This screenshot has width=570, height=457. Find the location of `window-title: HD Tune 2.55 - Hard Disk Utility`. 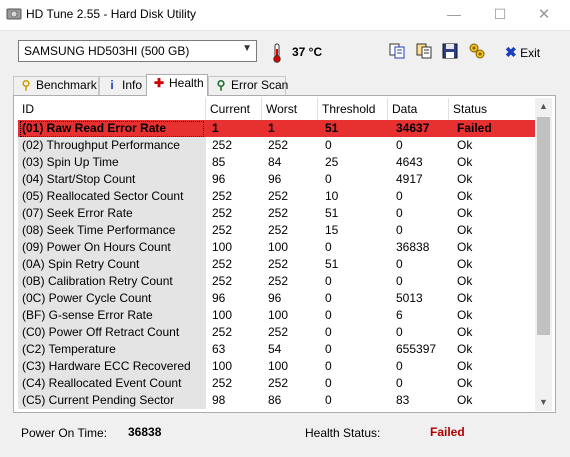

window-title: HD Tune 2.55 - Hard Disk Utility is located at coordinates (111, 14).